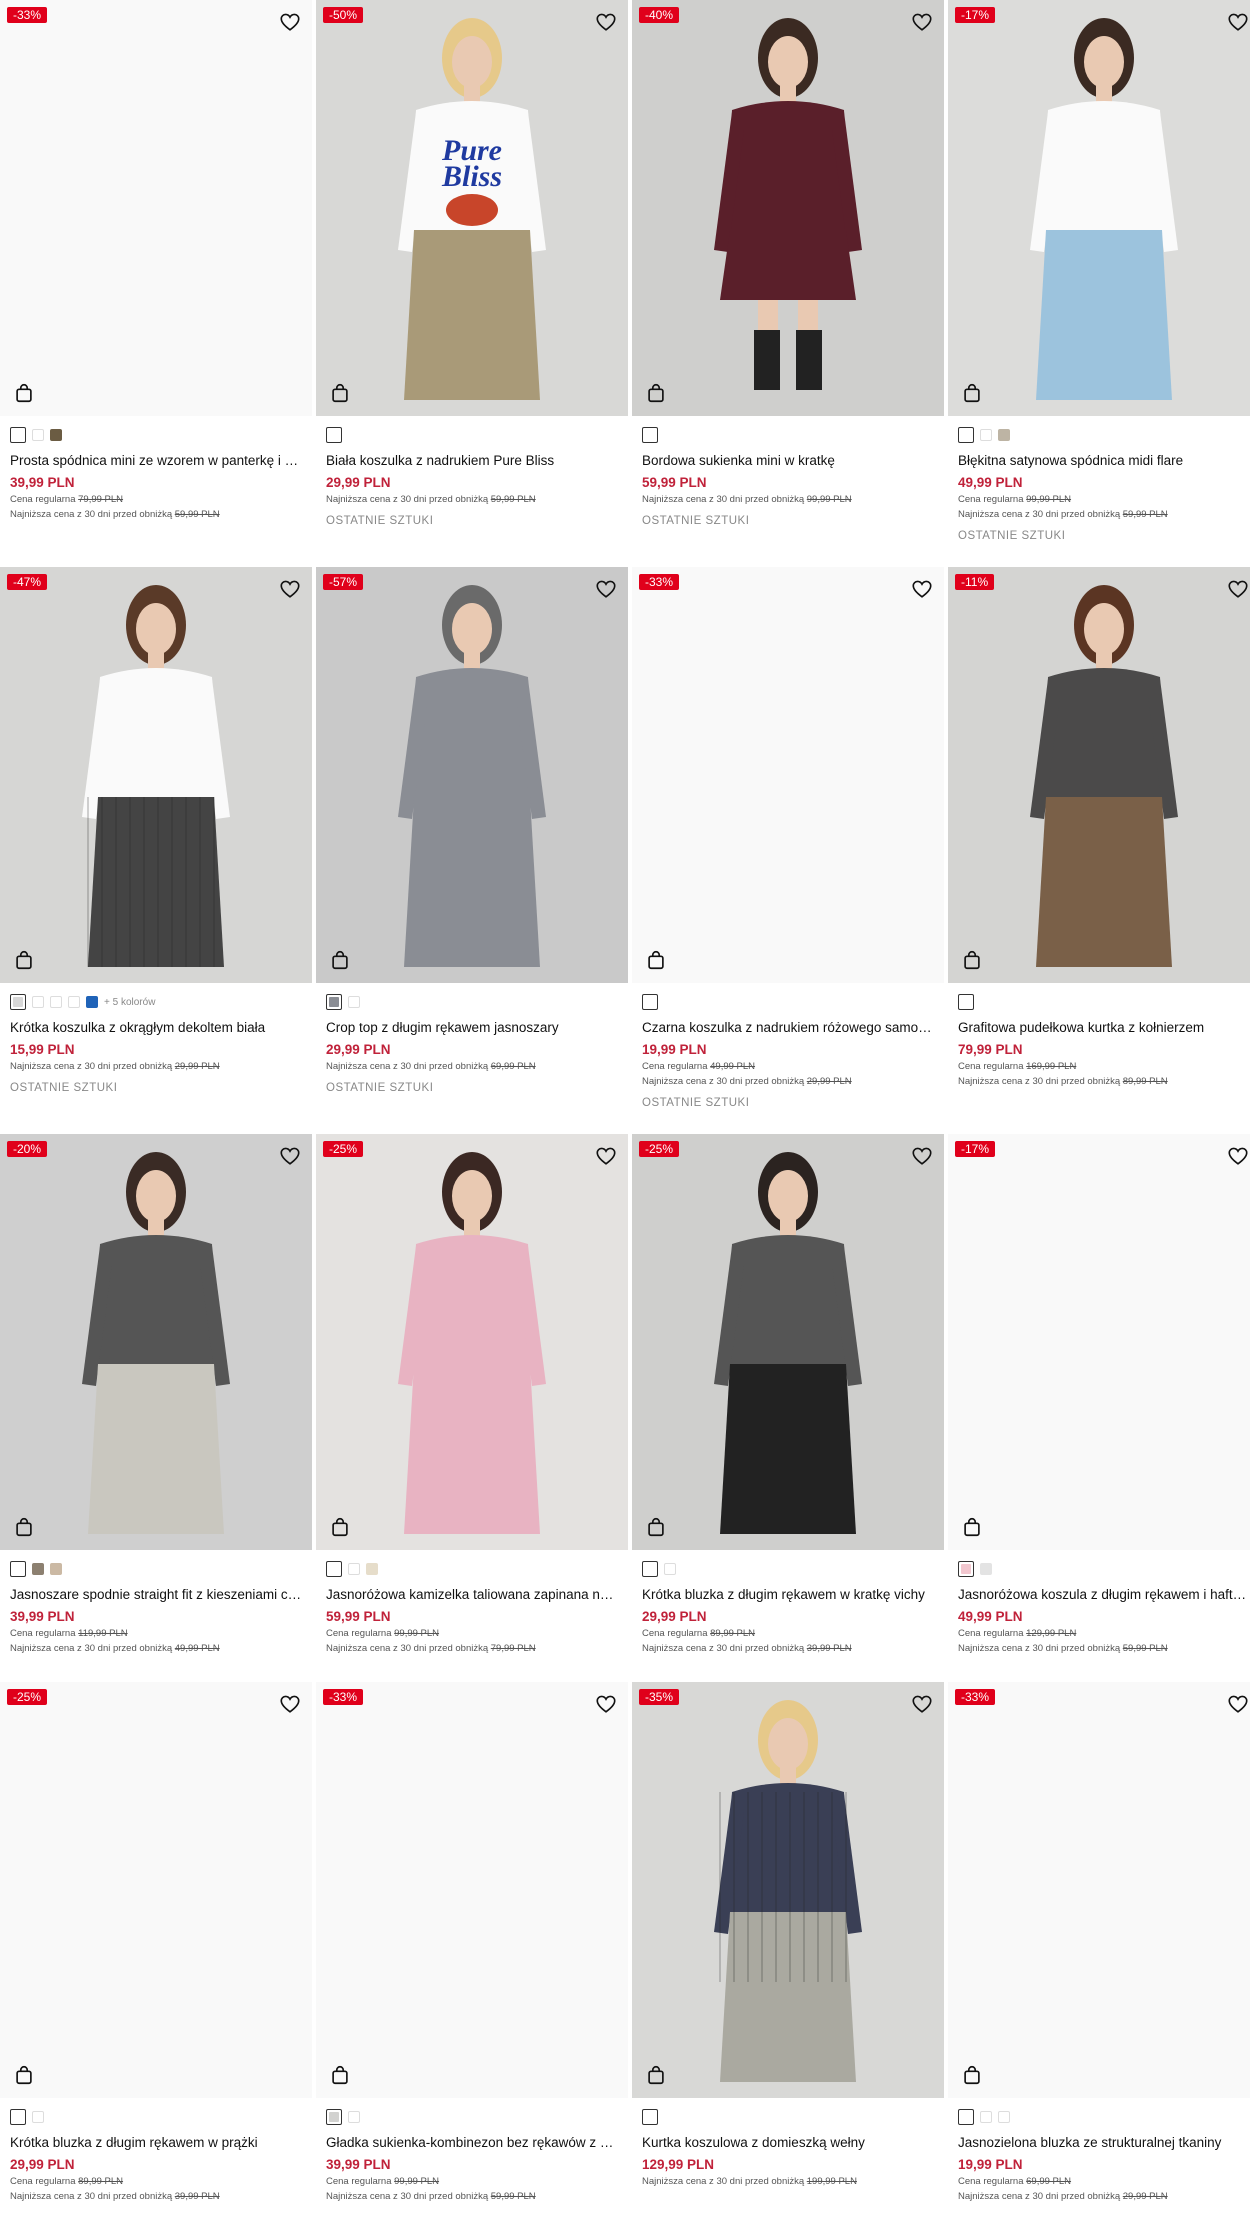 This screenshot has height=2214, width=1250. Describe the element at coordinates (1099, 775) in the screenshot. I see `product-image: -11%` at that location.